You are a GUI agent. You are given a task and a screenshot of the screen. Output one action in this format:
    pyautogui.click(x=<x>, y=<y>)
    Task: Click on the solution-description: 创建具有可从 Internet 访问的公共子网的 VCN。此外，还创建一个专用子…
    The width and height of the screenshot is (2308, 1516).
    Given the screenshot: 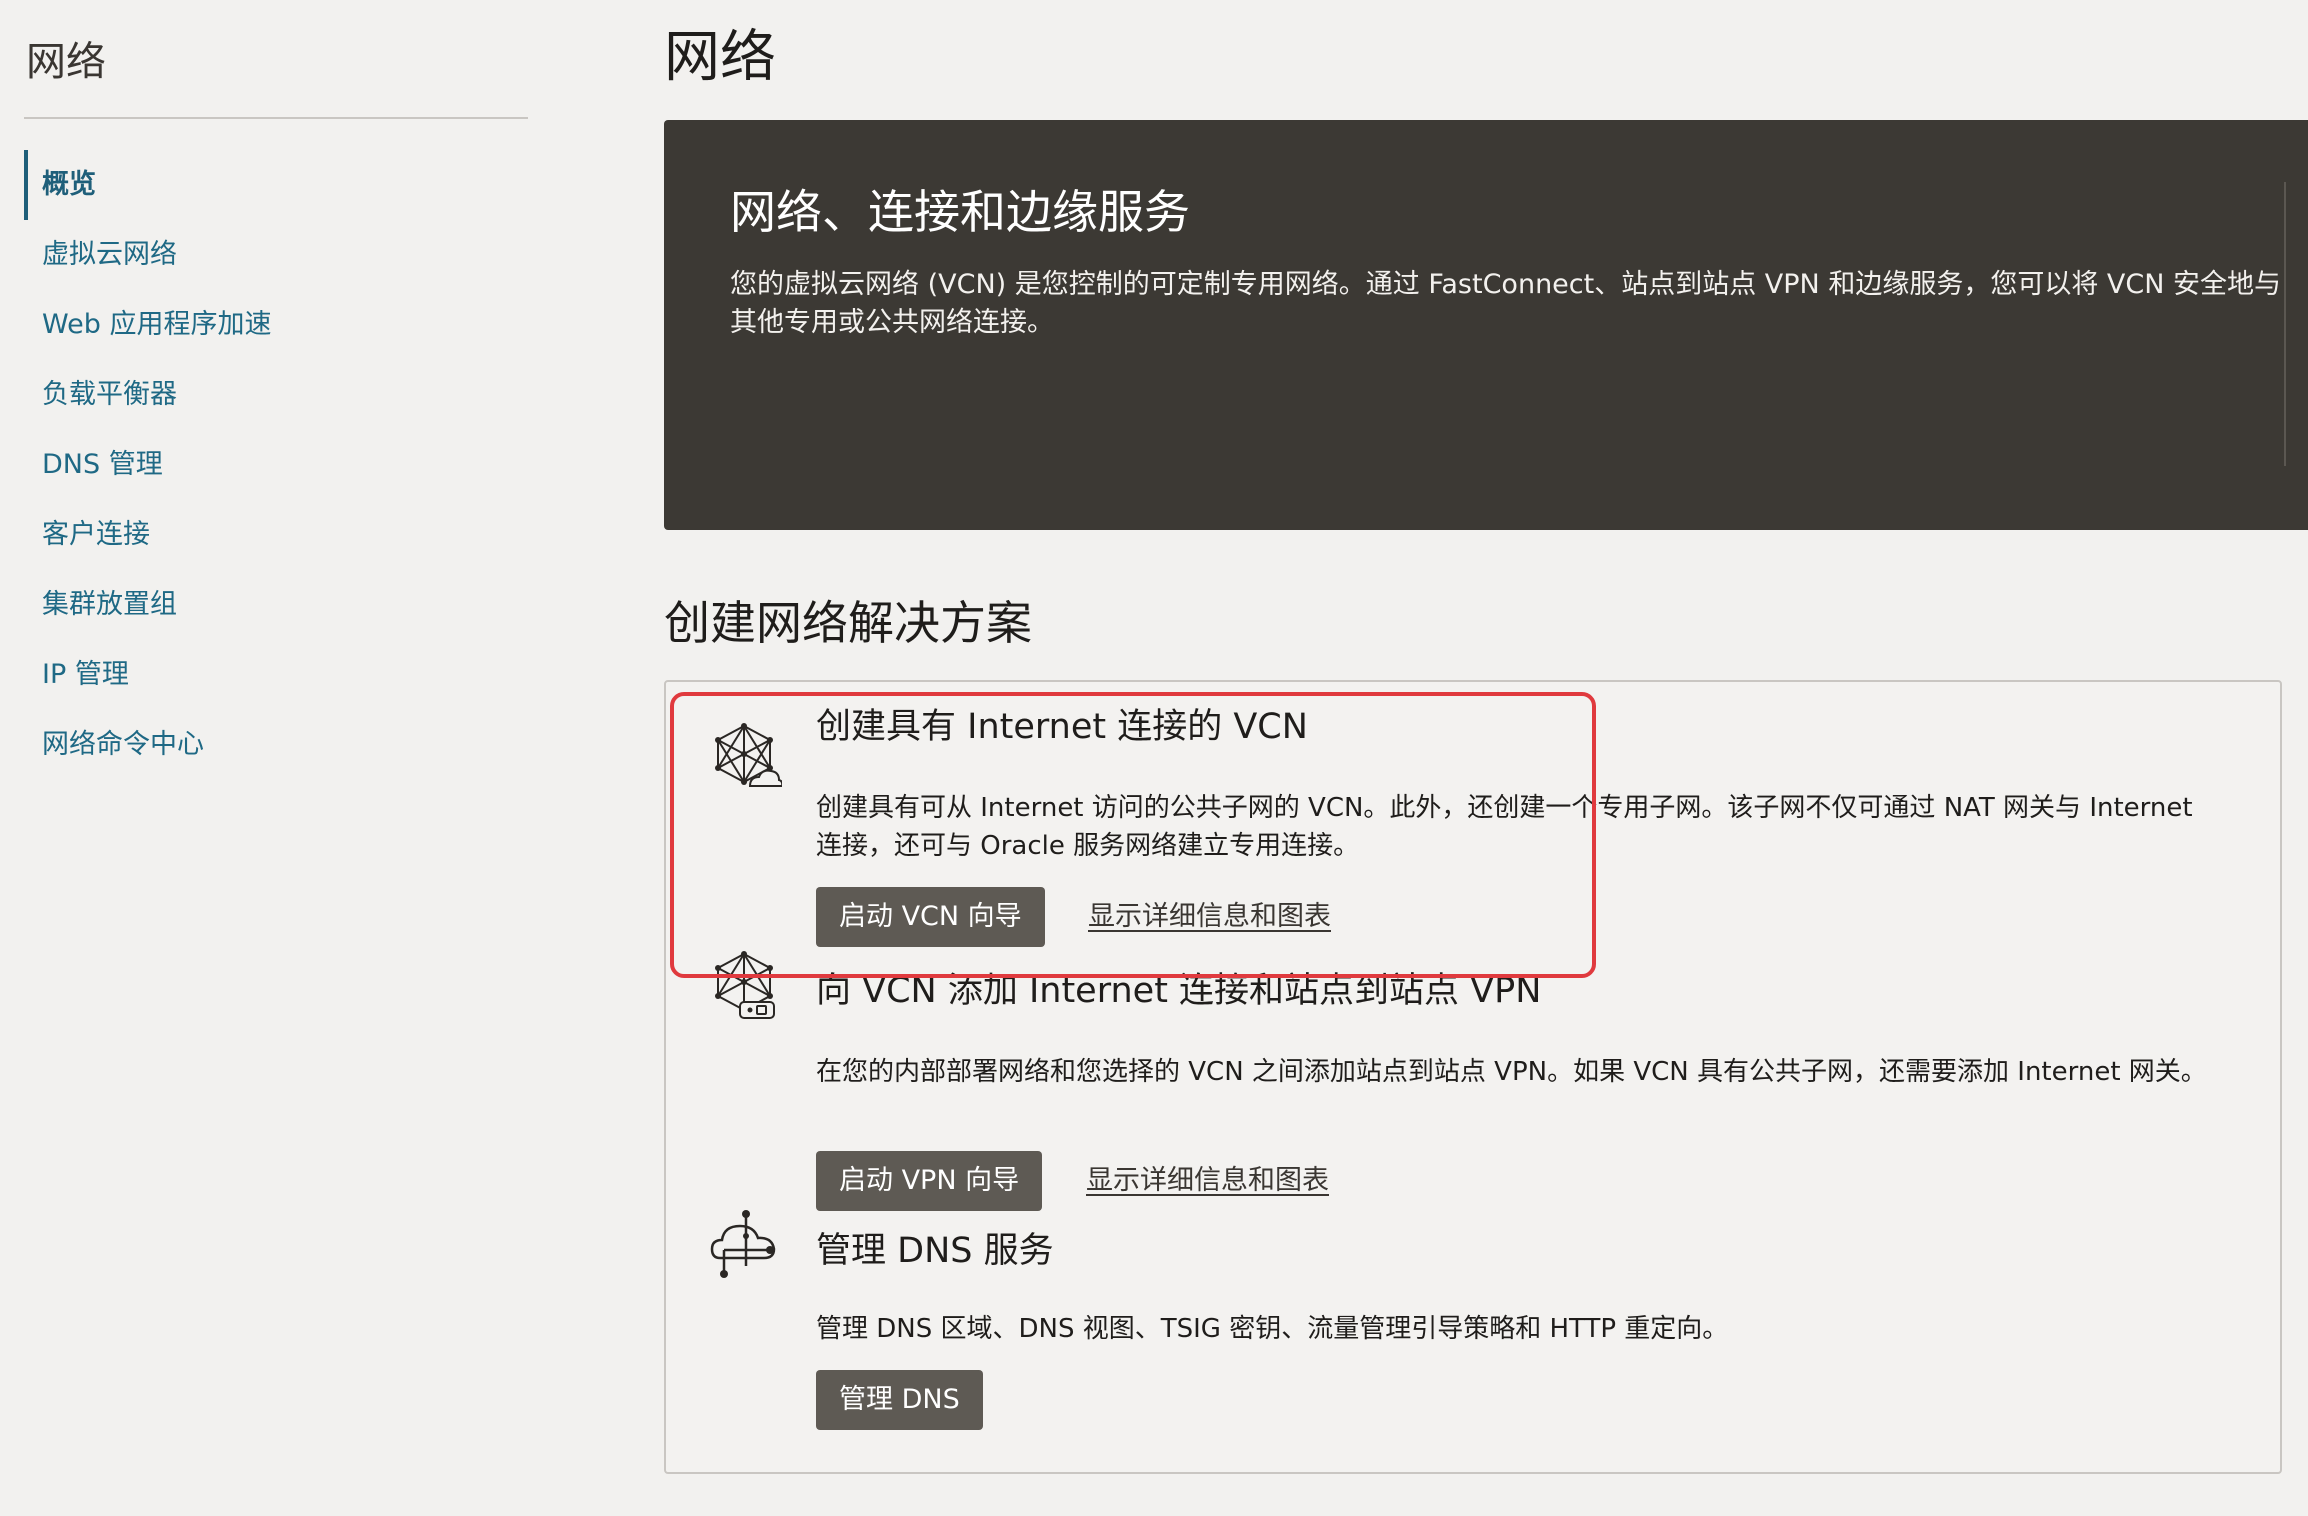 What is the action you would take?
    pyautogui.click(x=1504, y=827)
    